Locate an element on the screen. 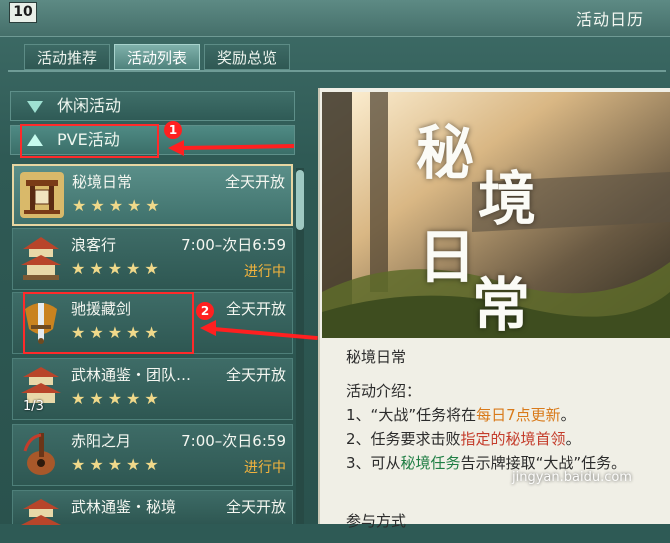 The width and height of the screenshot is (670, 543). watermark: jingyan.baidu.com is located at coordinates (572, 477).